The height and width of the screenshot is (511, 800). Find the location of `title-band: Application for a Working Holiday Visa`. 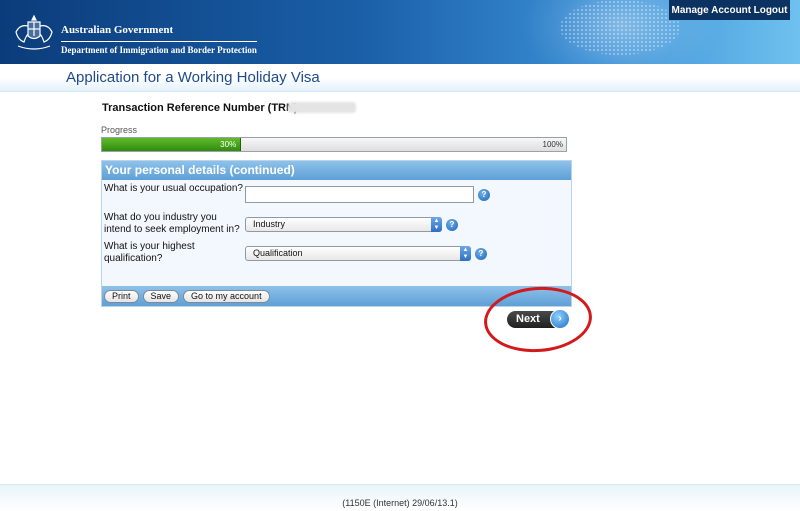

title-band: Application for a Working Holiday Visa is located at coordinates (400, 78).